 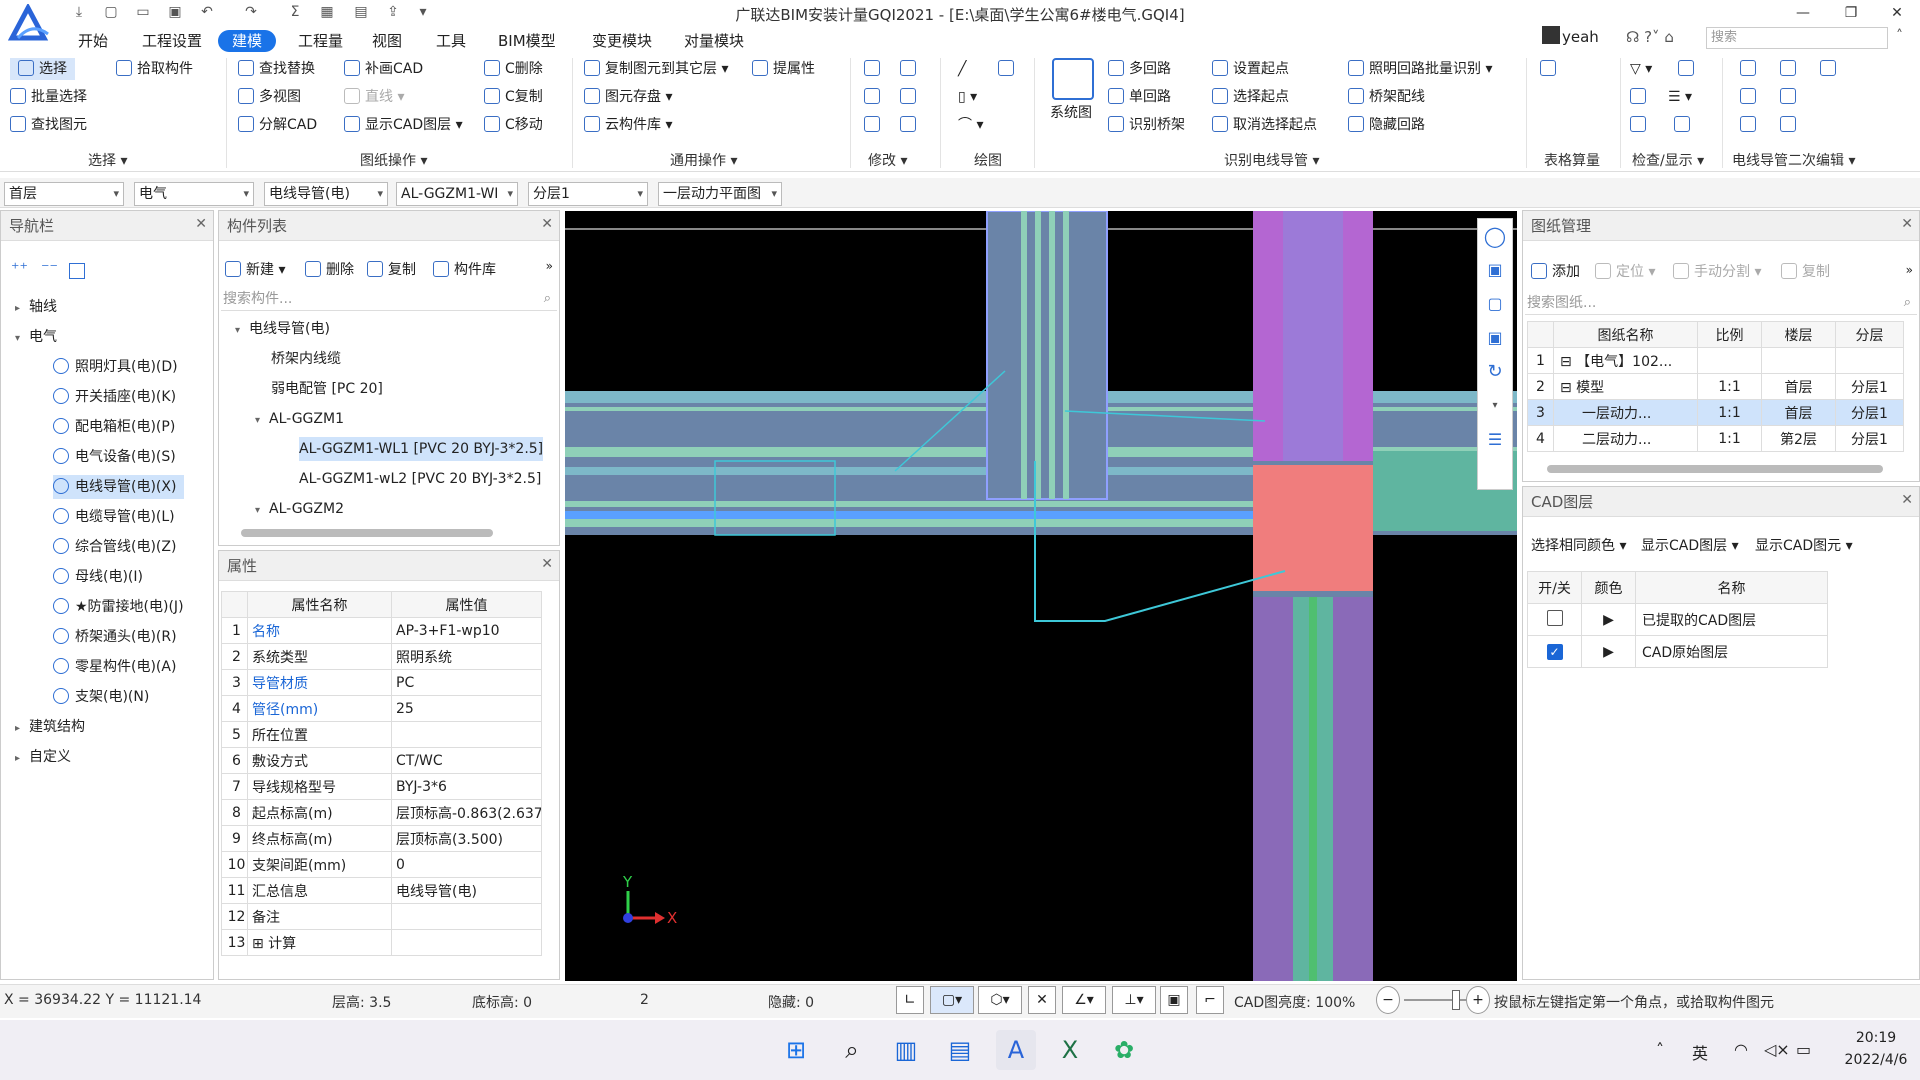 I want to click on system-diagram-icon, so click(x=1073, y=79).